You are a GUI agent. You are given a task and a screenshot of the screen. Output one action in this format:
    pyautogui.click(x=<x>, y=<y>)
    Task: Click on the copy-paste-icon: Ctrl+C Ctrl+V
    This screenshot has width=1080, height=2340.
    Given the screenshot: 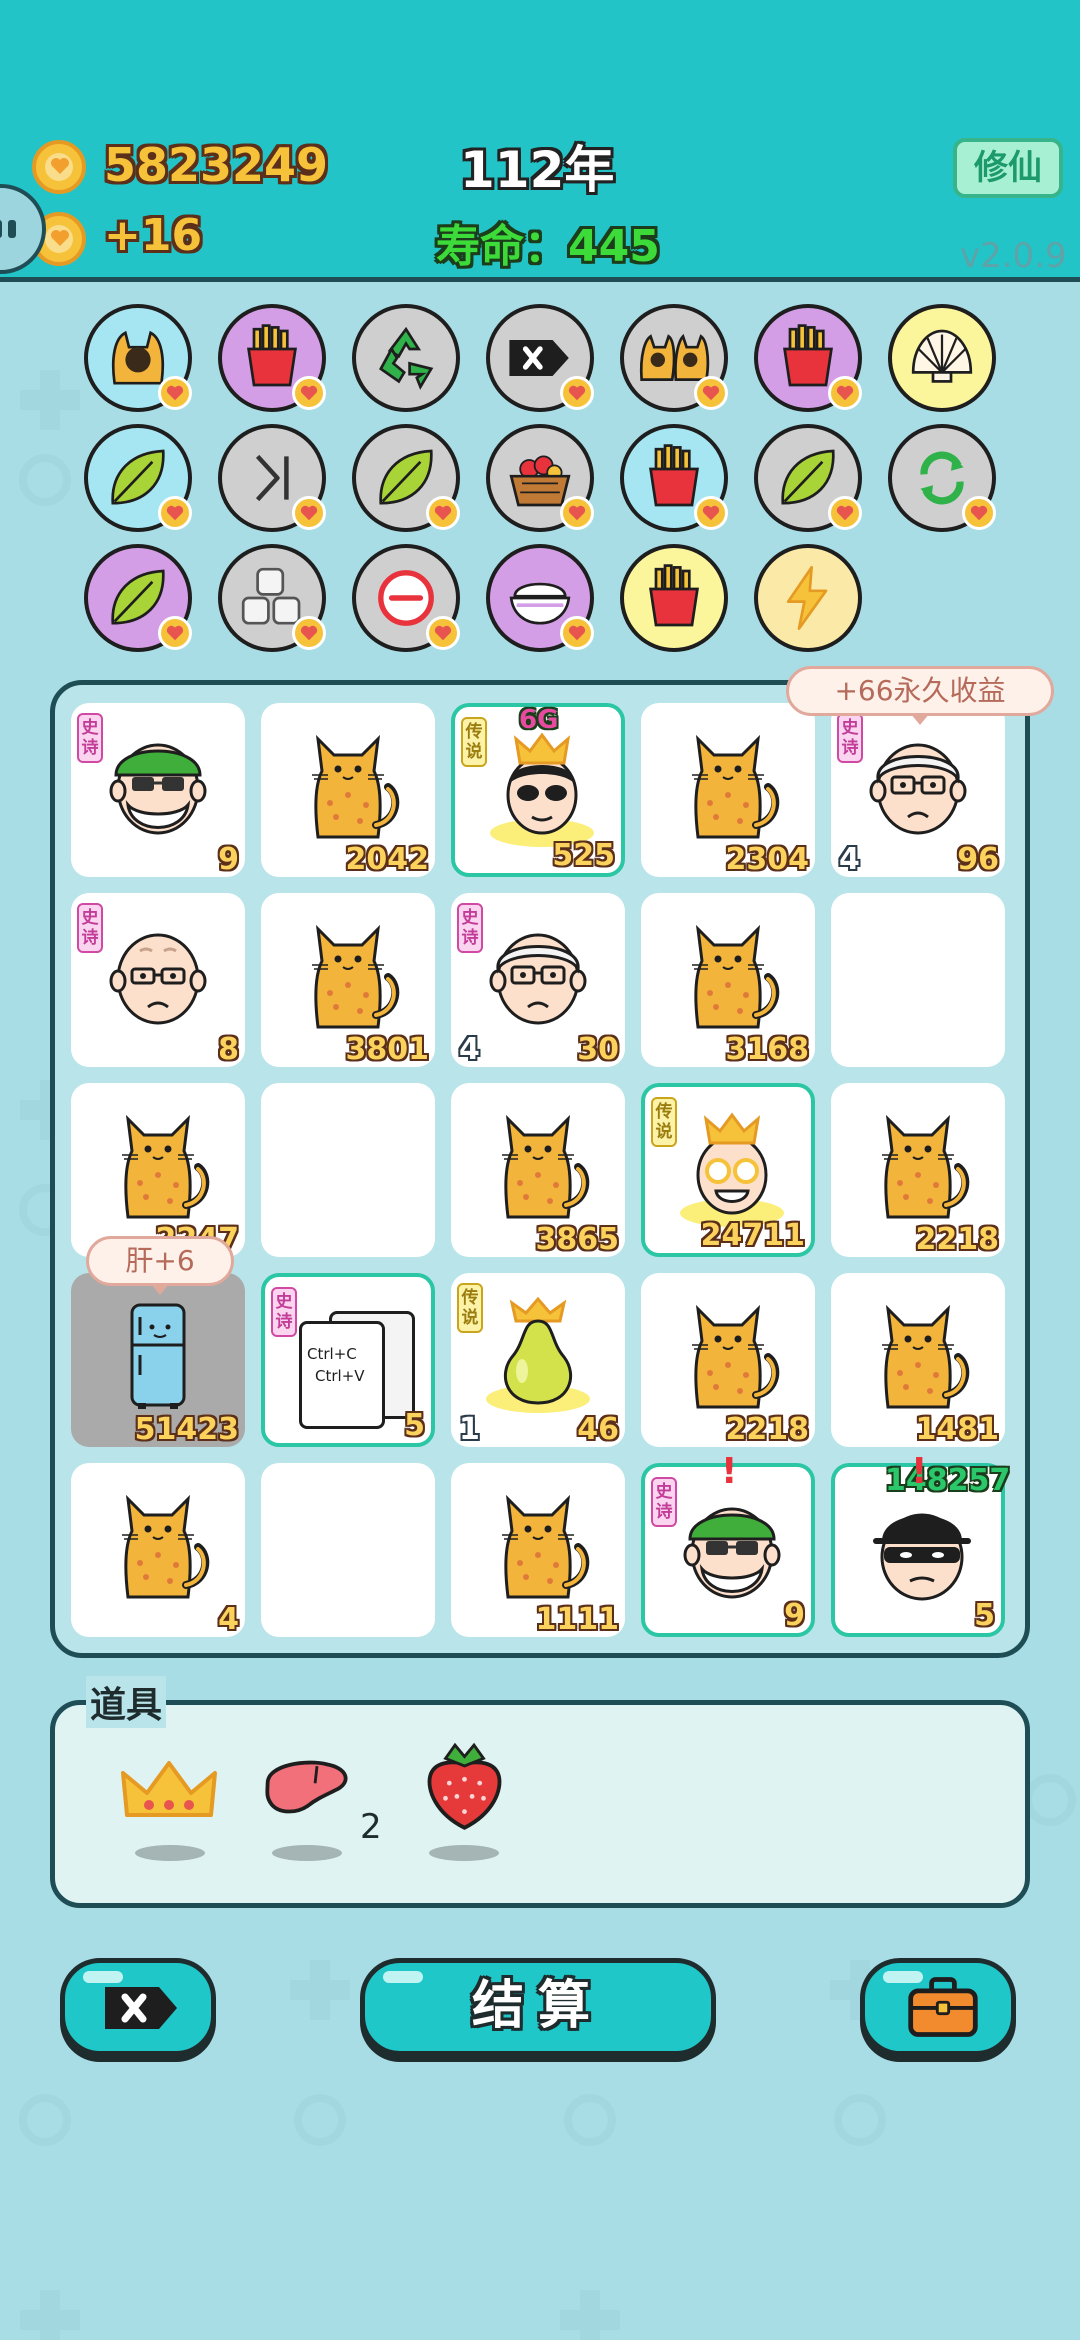 What is the action you would take?
    pyautogui.click(x=354, y=1367)
    